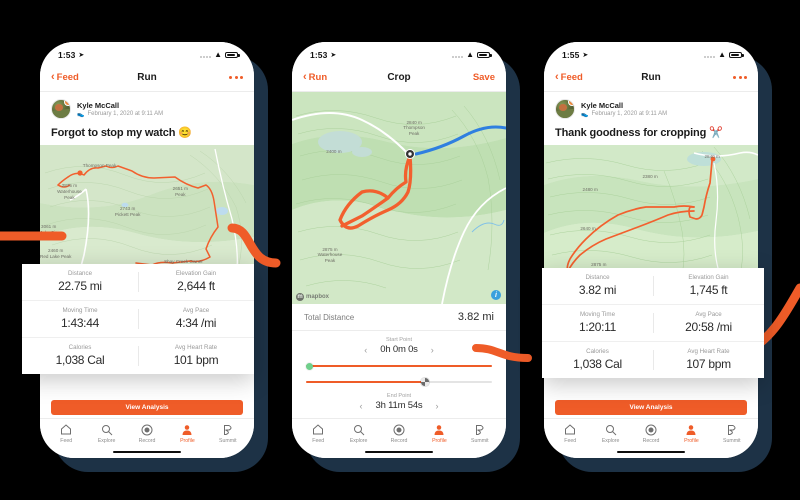  Describe the element at coordinates (318, 441) in the screenshot. I see `tab-label: Feed` at that location.